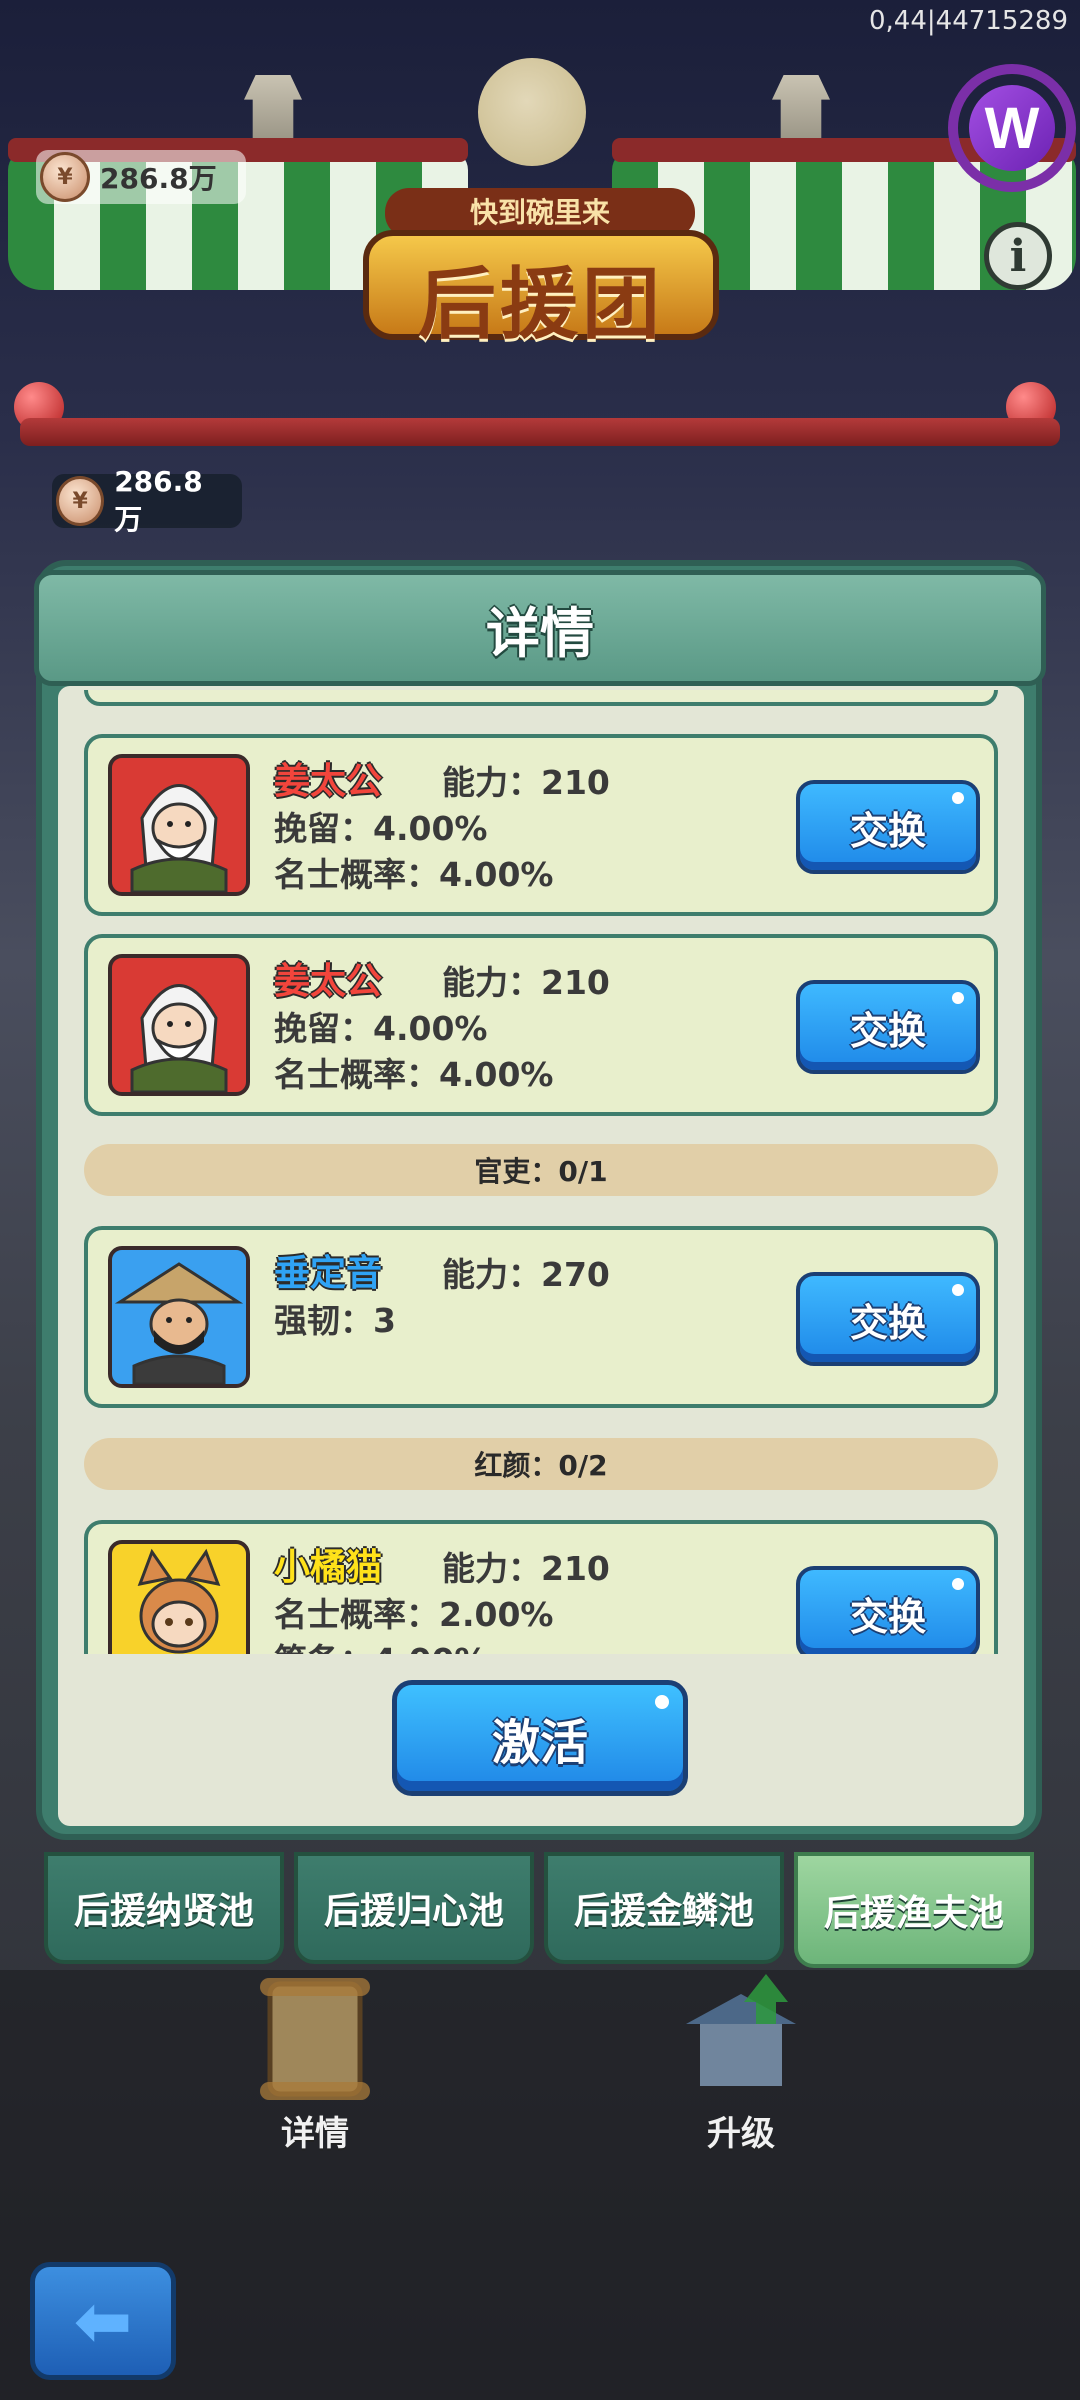 The image size is (1080, 2400). I want to click on section-header-label: 红颜：0/2, so click(541, 1465).